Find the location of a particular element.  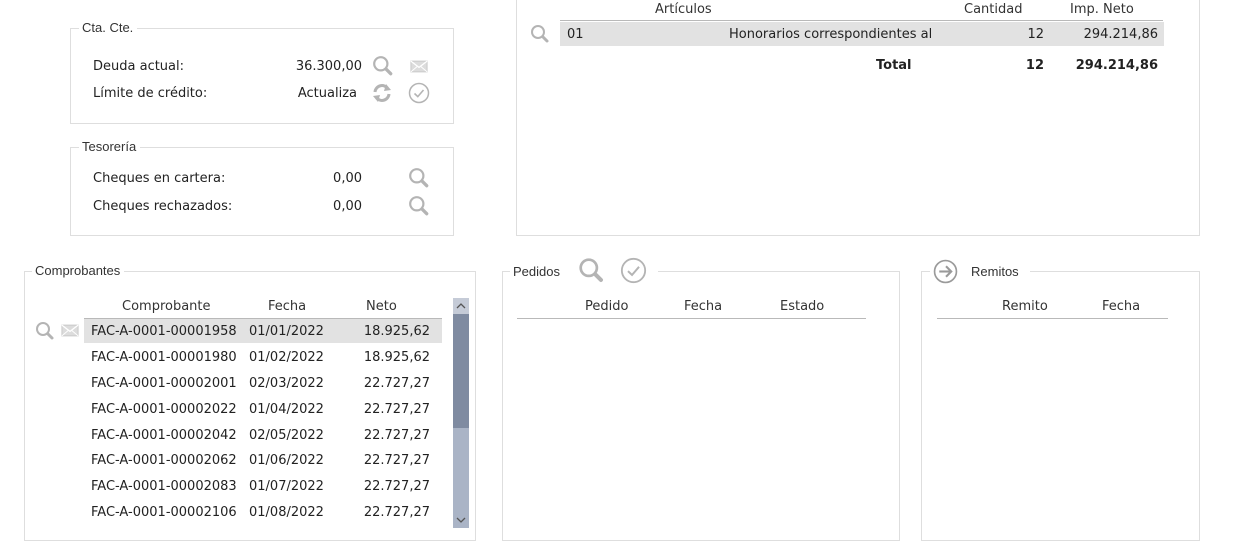

pedidos-legend: Pedidos is located at coordinates (584, 271).